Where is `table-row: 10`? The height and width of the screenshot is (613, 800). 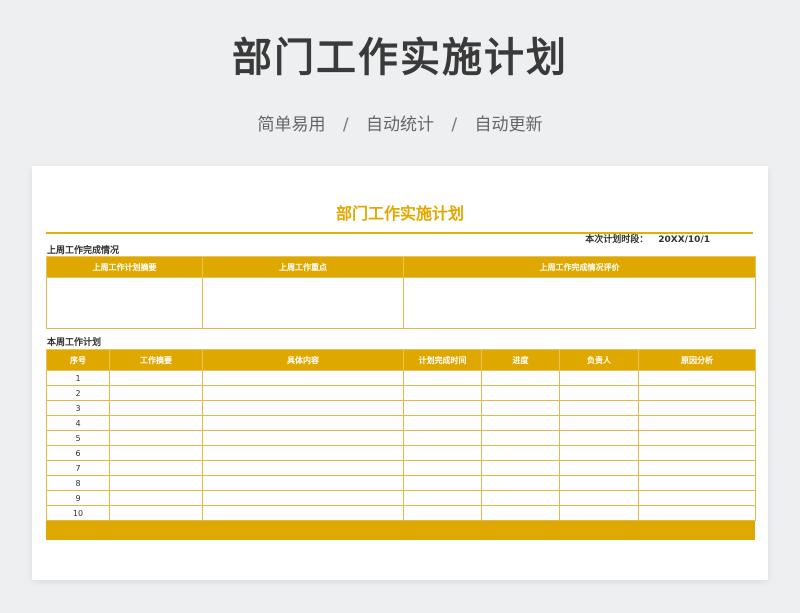
table-row: 10 is located at coordinates (401, 513).